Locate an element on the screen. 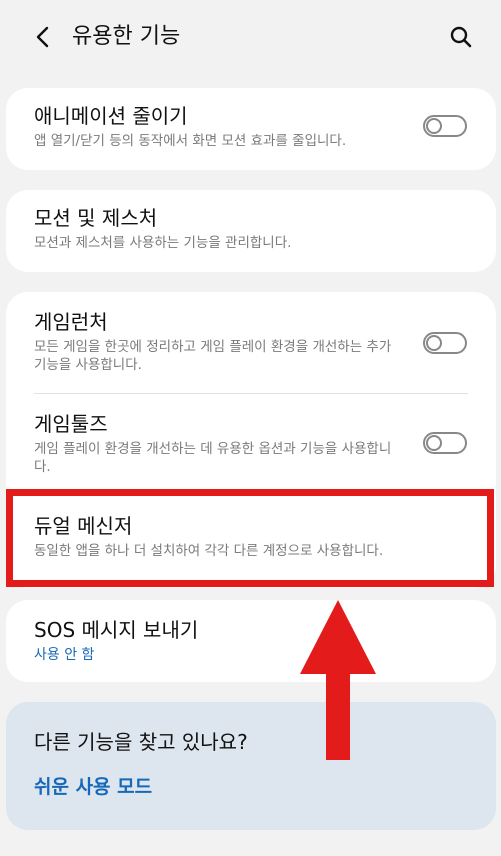  sos-item: SOS 메시지 보내기 사용 안 함 is located at coordinates (251, 641).